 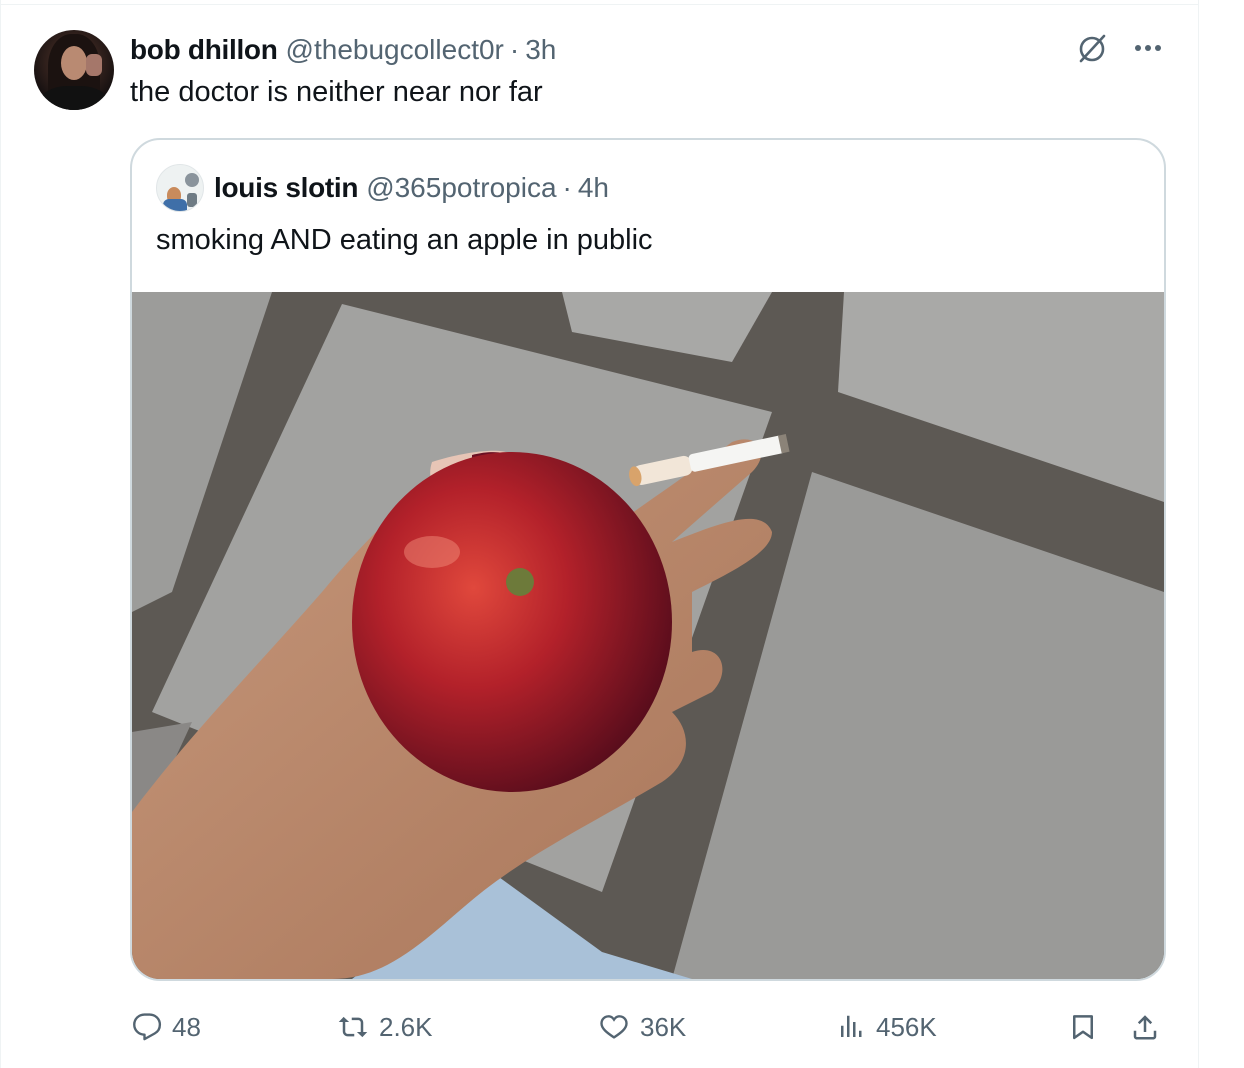 What do you see at coordinates (166, 1027) in the screenshot?
I see `reply-button: 48` at bounding box center [166, 1027].